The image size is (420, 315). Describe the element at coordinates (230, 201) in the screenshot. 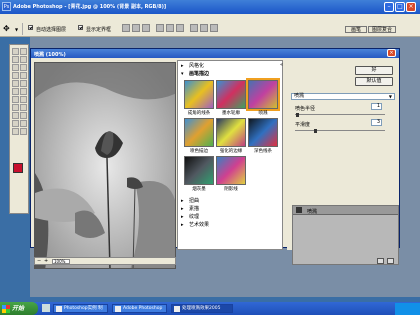

I see `category-distort: ▸ 扭曲` at that location.